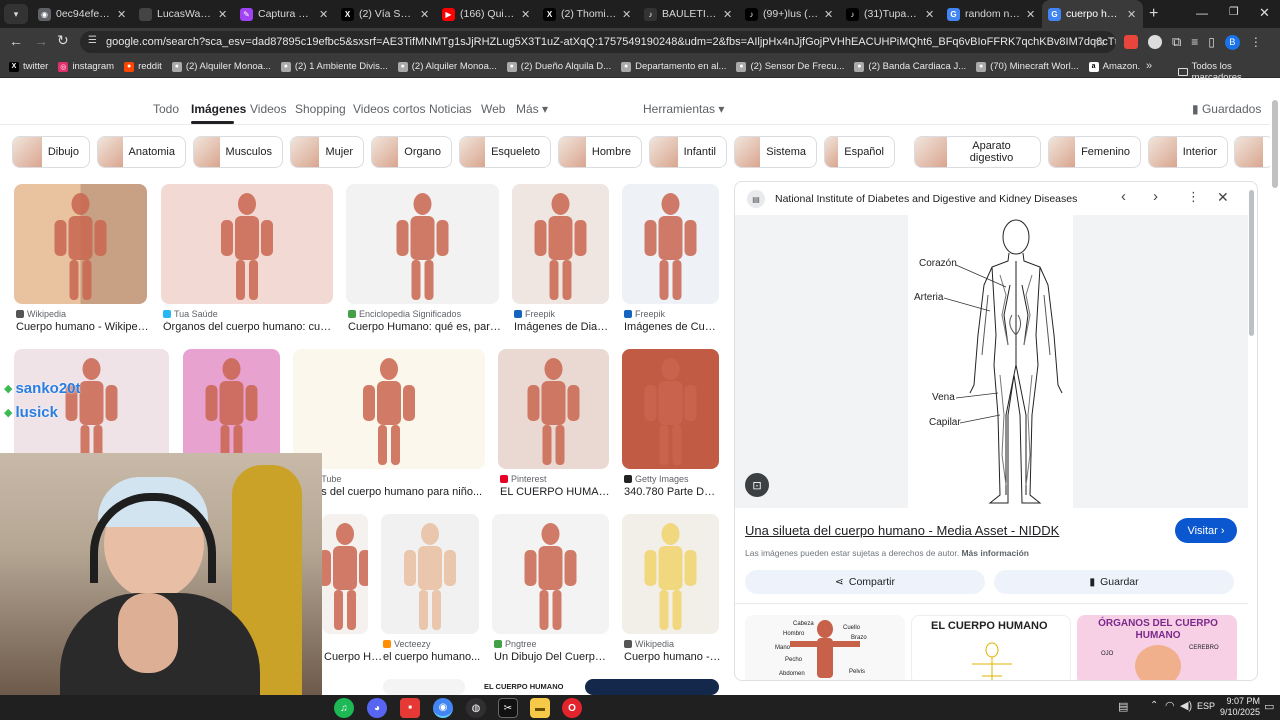 This screenshot has width=1280, height=720. I want to click on sidepanel-icon: ▯, so click(1211, 42).